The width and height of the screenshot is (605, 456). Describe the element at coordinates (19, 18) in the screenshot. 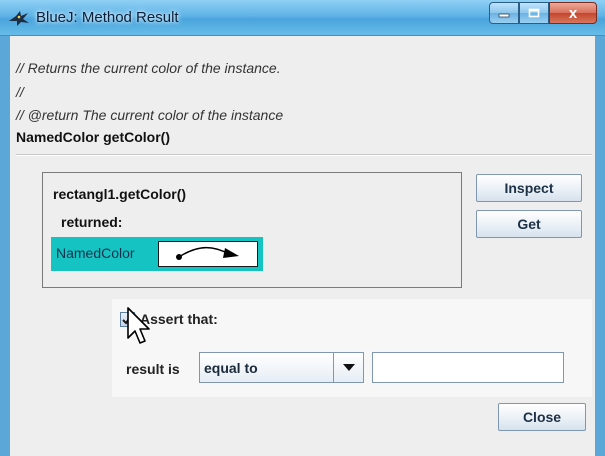

I see `bluej-bird-icon` at that location.